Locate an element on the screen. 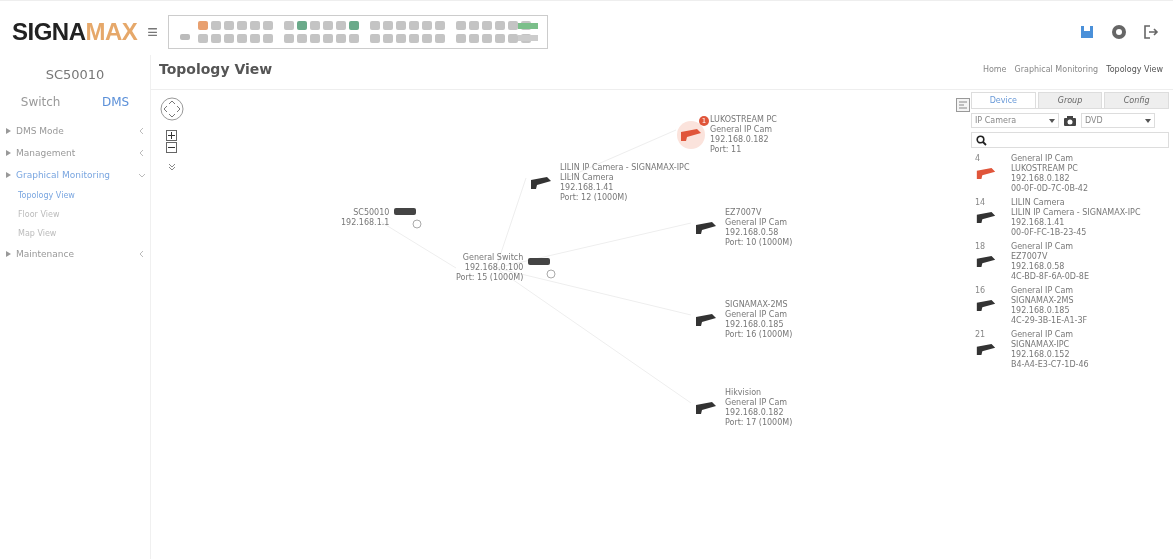  search-field is located at coordinates (1070, 140).